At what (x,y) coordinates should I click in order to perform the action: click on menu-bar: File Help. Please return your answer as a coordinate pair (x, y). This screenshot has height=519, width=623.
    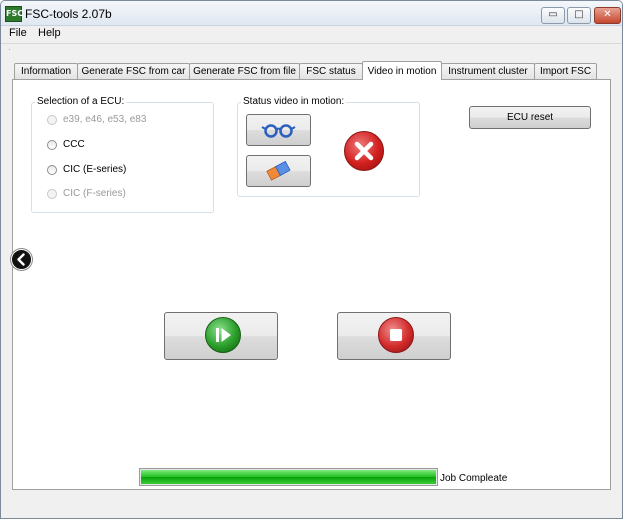
    Looking at the image, I should click on (311, 34).